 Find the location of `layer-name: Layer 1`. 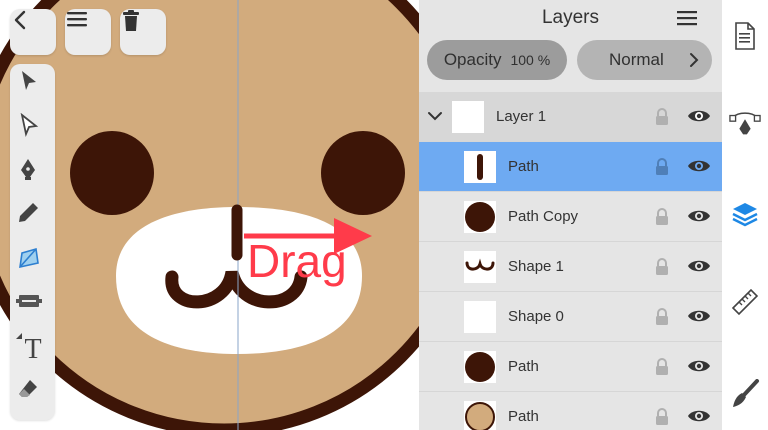

layer-name: Layer 1 is located at coordinates (521, 116).